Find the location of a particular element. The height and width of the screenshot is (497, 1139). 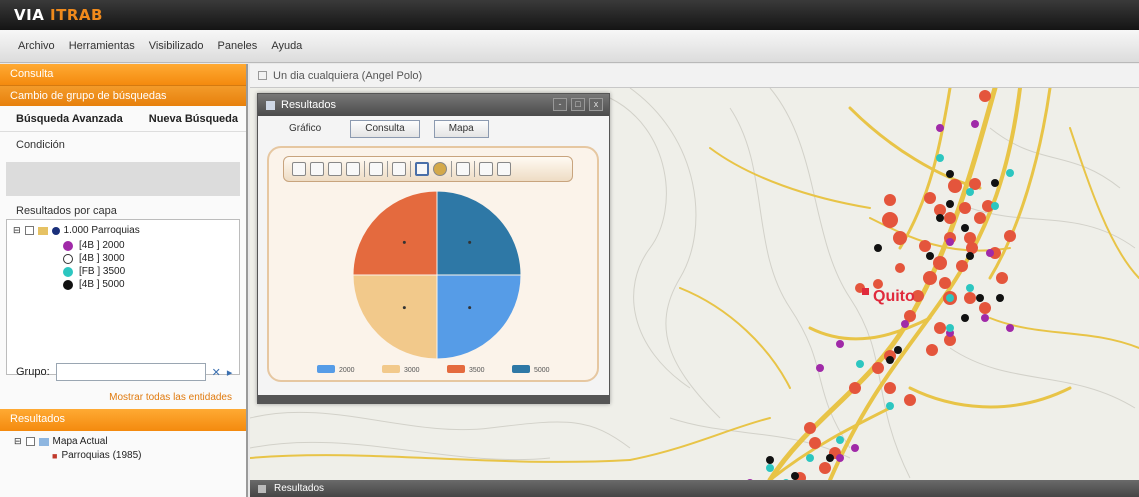

search-group-header: Cambio de grupo de búsquedas is located at coordinates (123, 95).